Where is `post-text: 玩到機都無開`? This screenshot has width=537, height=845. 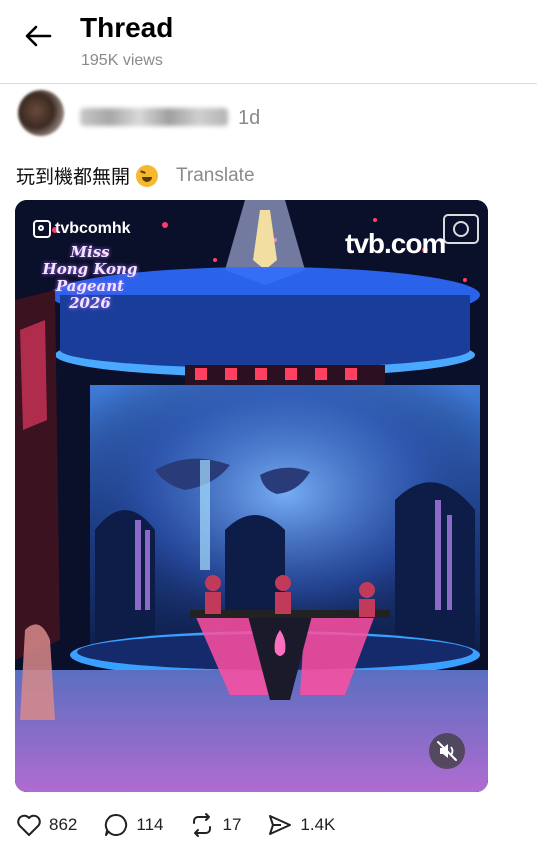 post-text: 玩到機都無開 is located at coordinates (73, 177).